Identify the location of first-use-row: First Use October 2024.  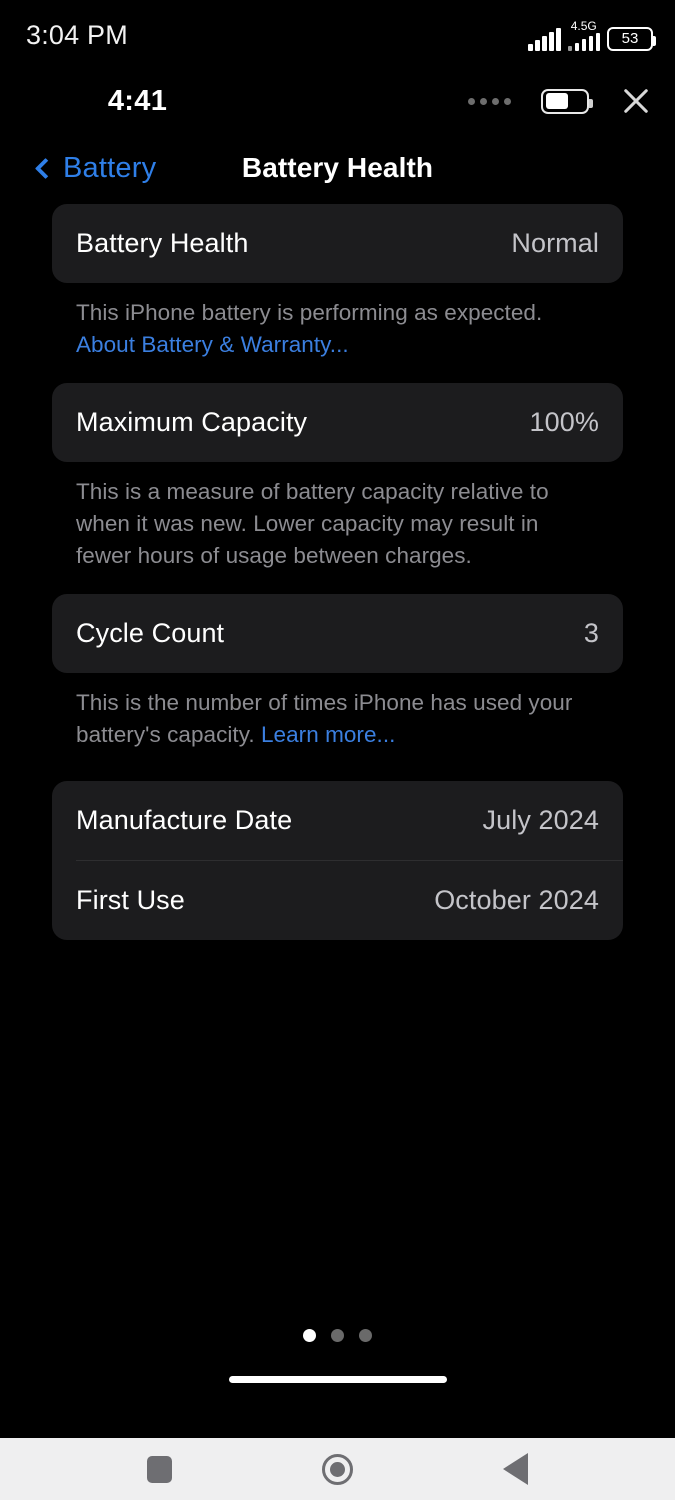
(337, 900).